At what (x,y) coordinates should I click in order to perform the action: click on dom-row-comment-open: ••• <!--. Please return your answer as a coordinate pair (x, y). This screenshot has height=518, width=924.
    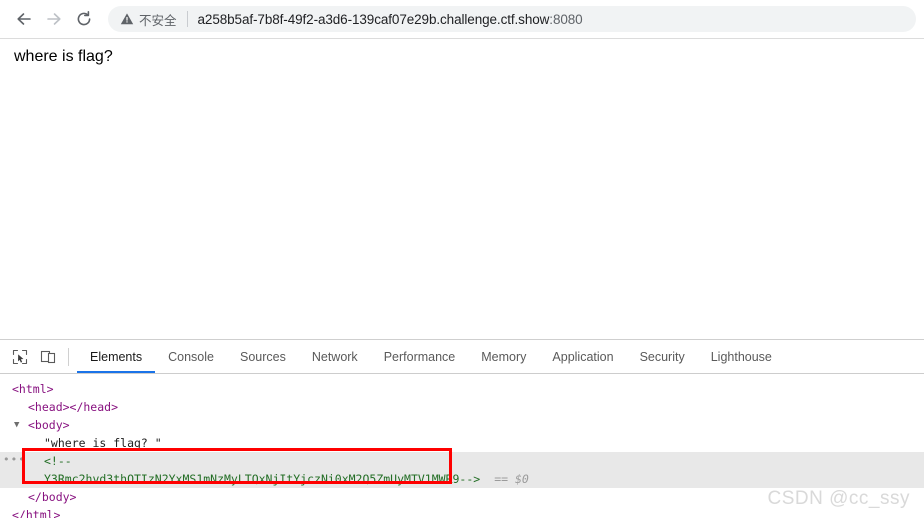
    Looking at the image, I should click on (462, 461).